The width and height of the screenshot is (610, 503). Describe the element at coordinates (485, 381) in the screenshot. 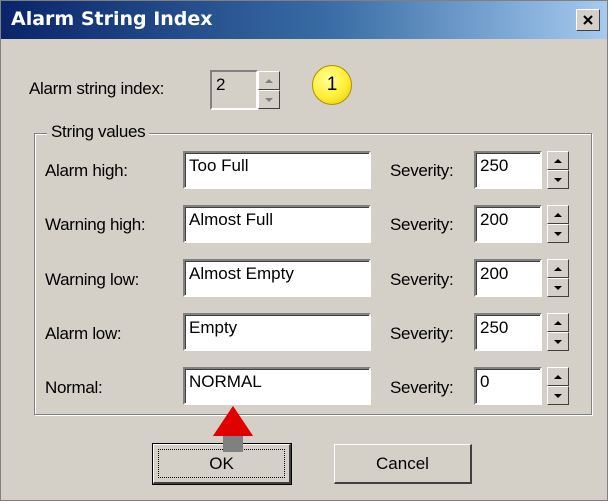

I see `severity-value: 0` at that location.